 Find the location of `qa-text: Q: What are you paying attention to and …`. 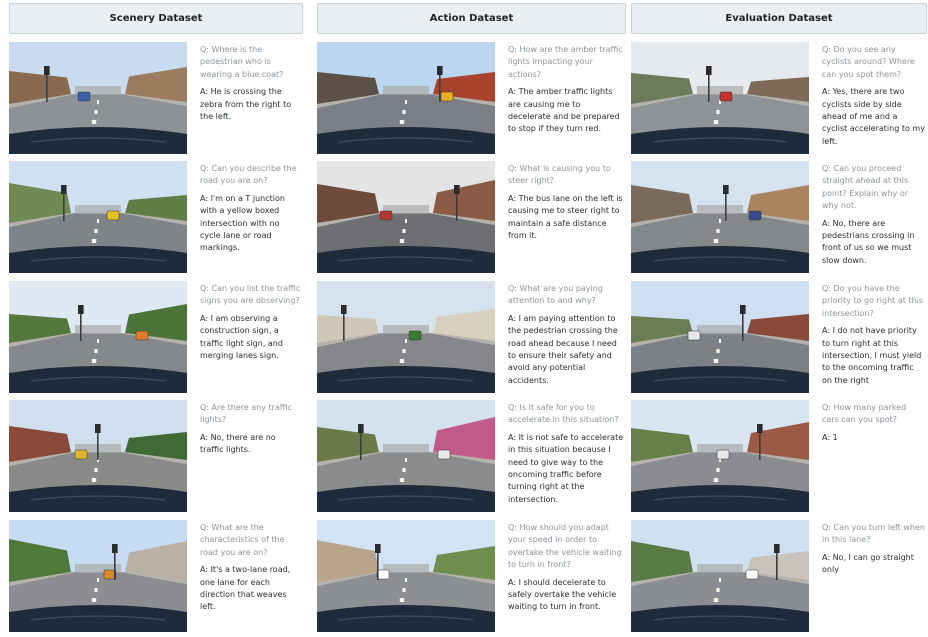

qa-text: Q: What are you paying attention to and … is located at coordinates (566, 335).